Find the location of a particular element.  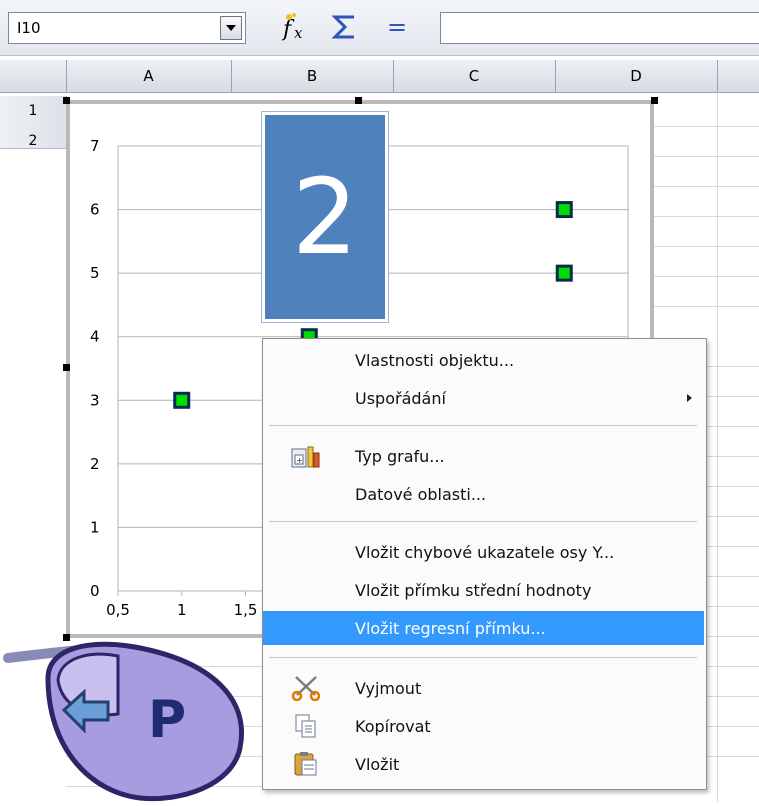

menu-item-mean-line: Vložit přímku střední hodnoty is located at coordinates (483, 590).